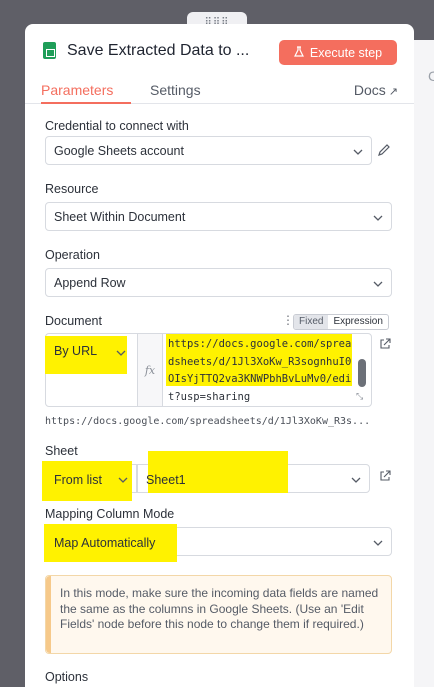 The height and width of the screenshot is (687, 434). What do you see at coordinates (208, 150) in the screenshot?
I see `credential-select: Google Sheets account` at bounding box center [208, 150].